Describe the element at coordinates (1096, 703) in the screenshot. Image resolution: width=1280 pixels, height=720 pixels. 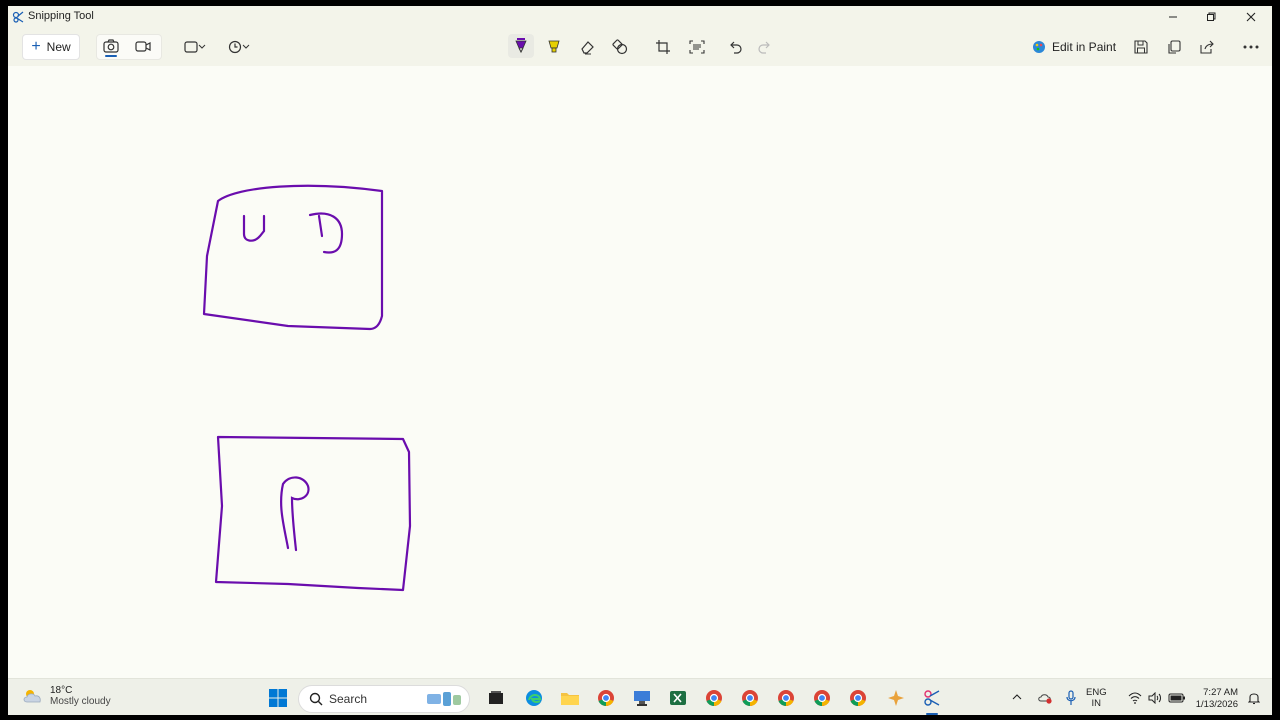
I see `language-region: IN` at that location.